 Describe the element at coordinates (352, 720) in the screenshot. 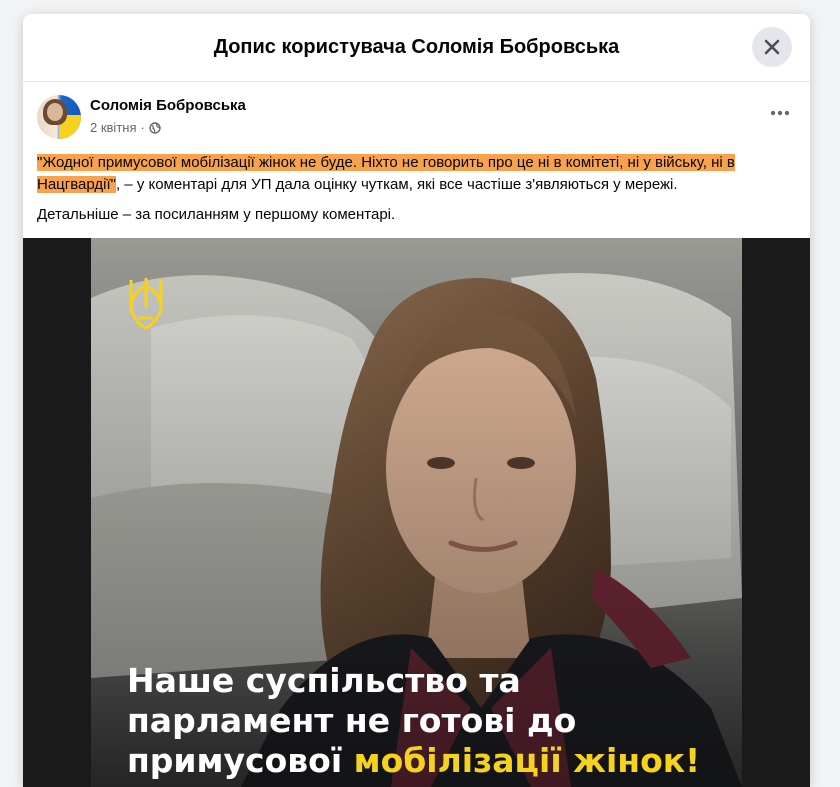

I see `caption-line-2: парламент не готові до` at that location.